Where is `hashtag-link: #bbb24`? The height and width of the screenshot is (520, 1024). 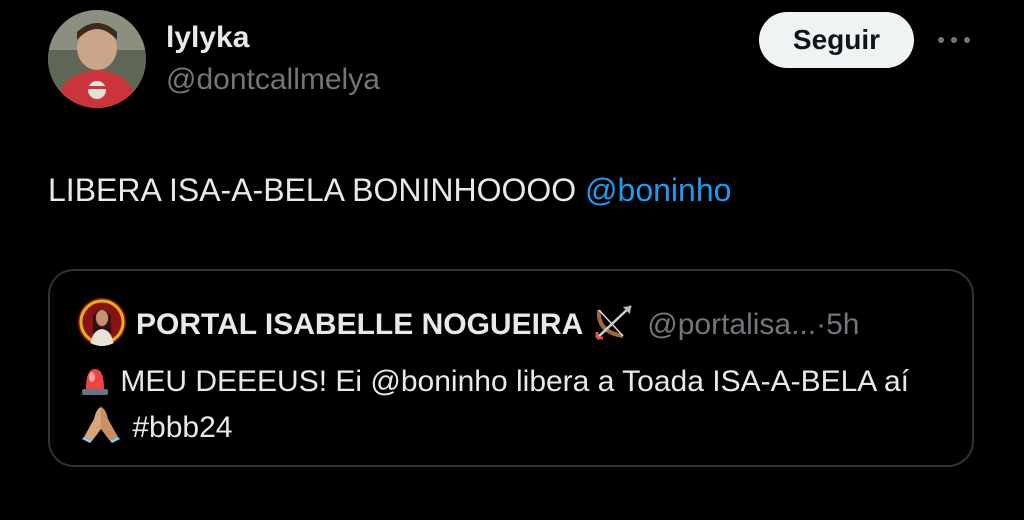
hashtag-link: #bbb24 is located at coordinates (182, 427).